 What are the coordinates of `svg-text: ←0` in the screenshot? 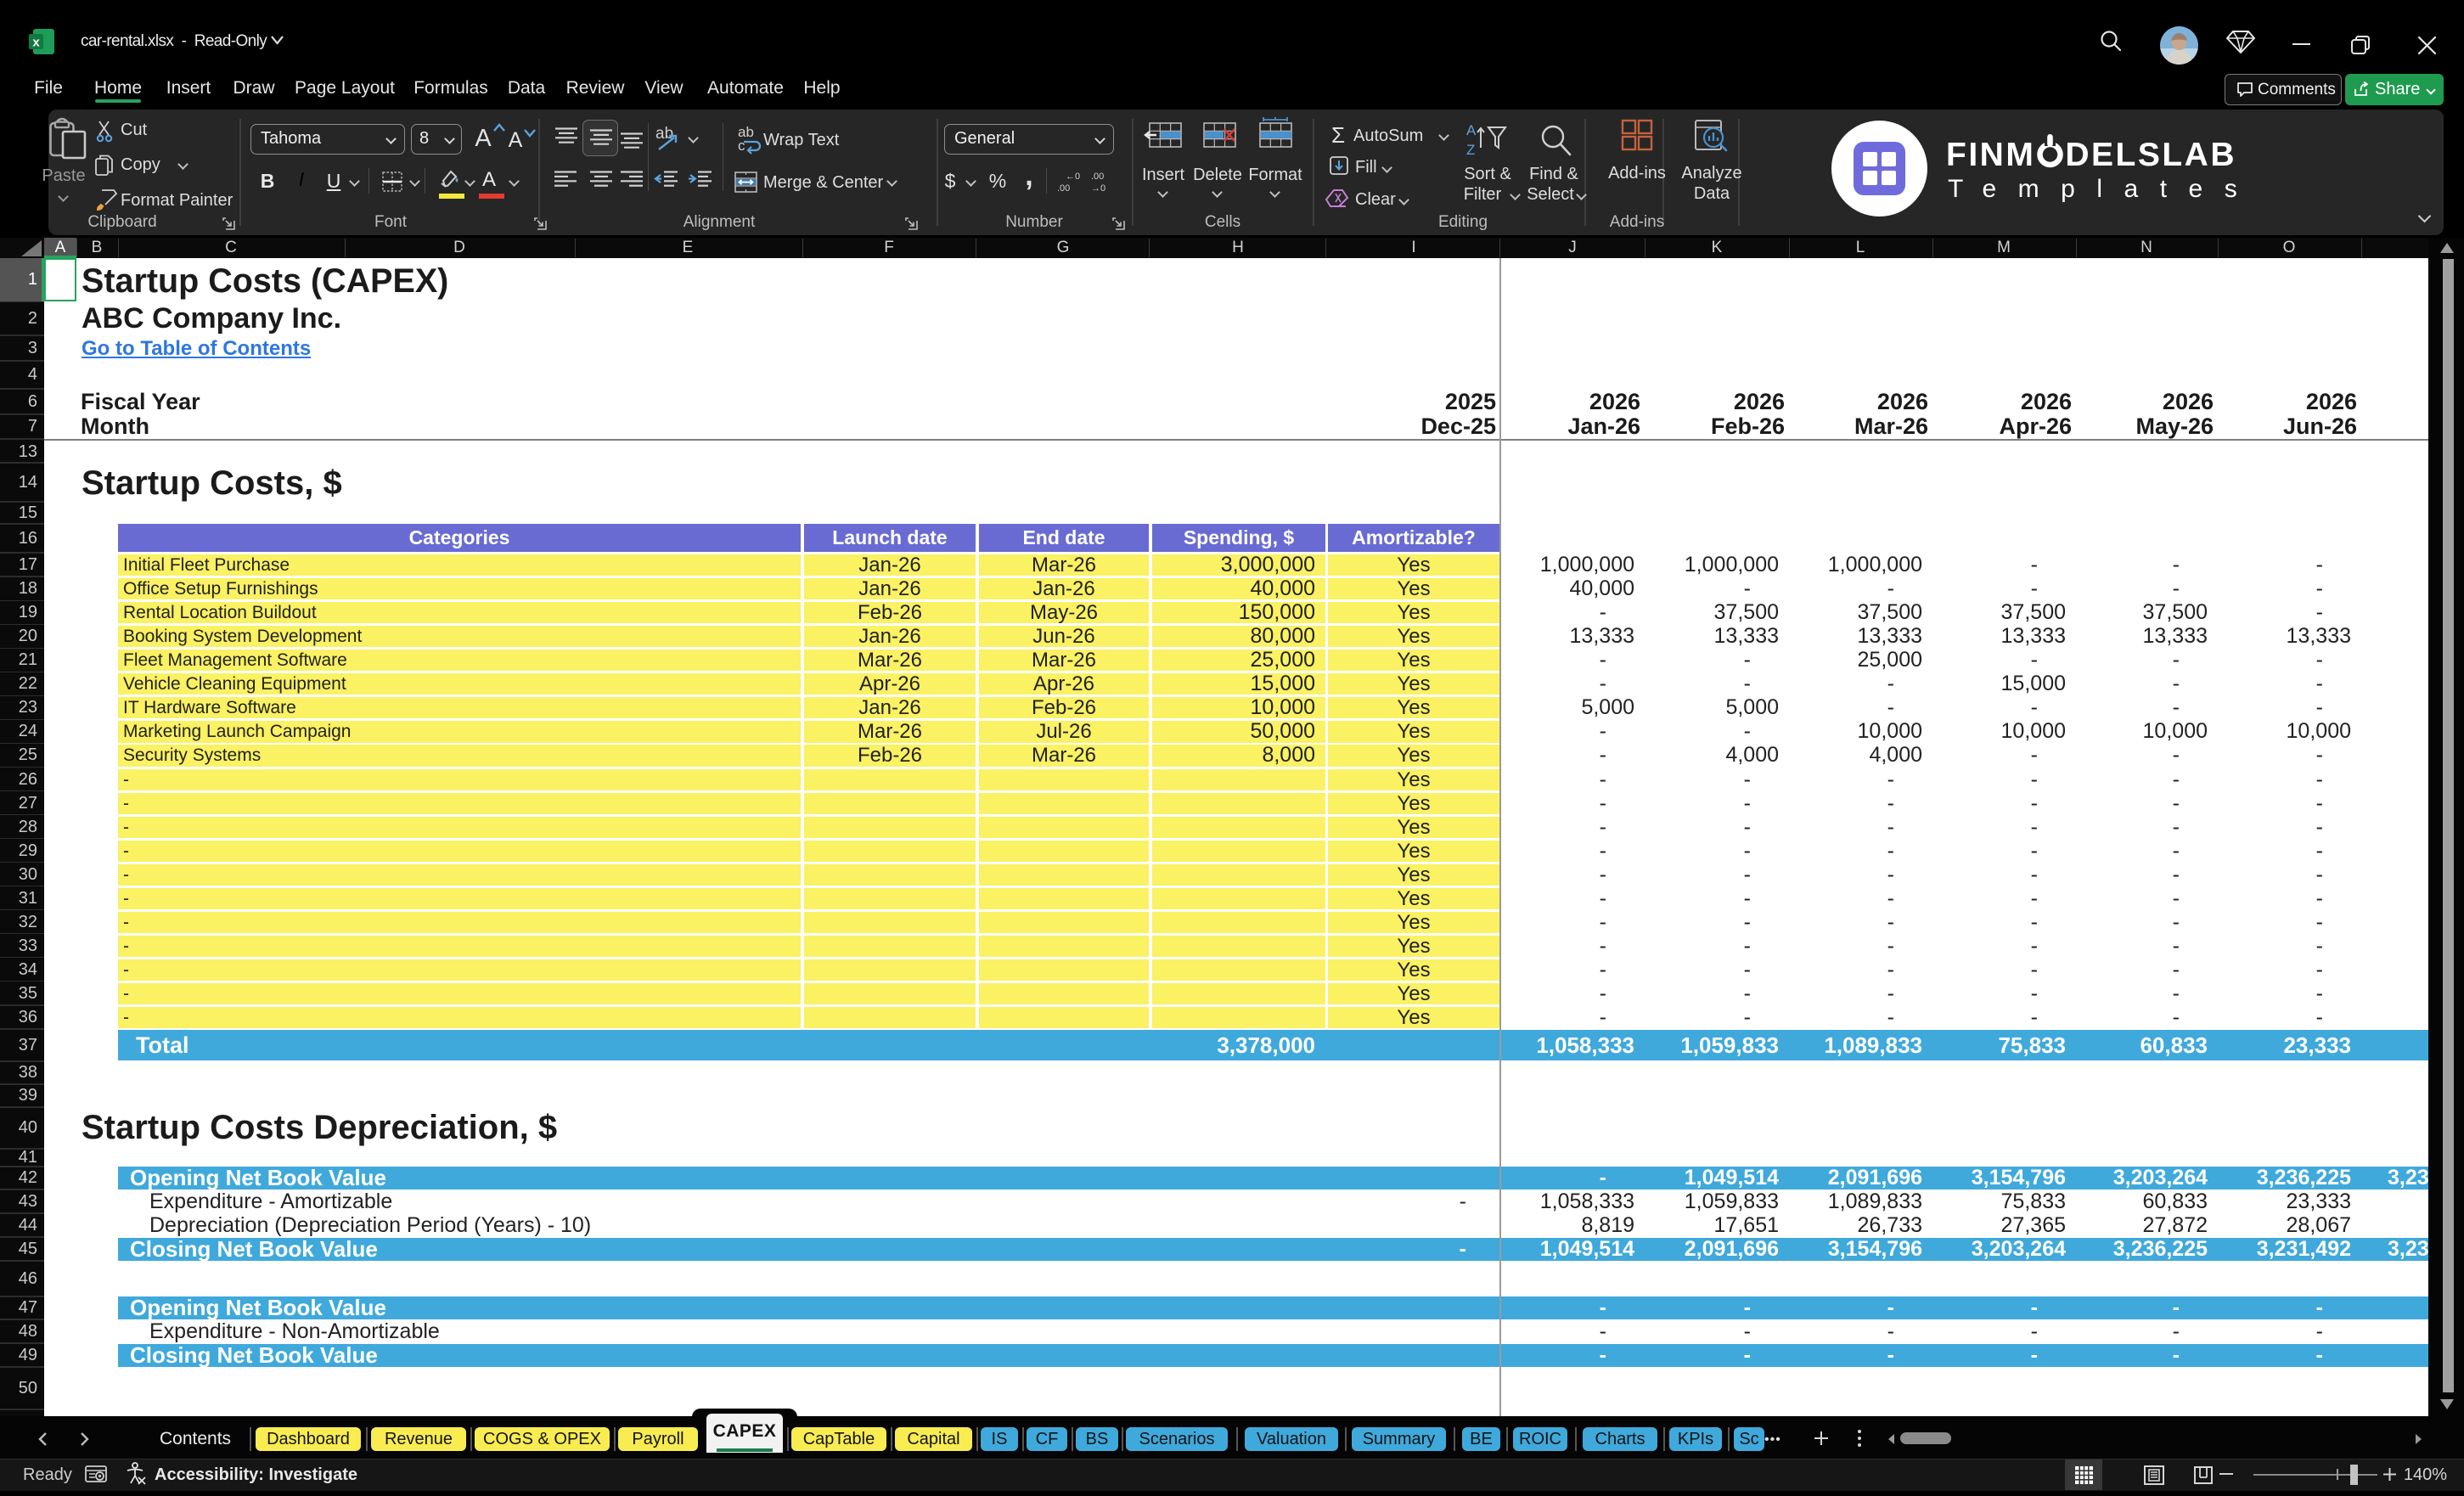 It's located at (1073, 177).